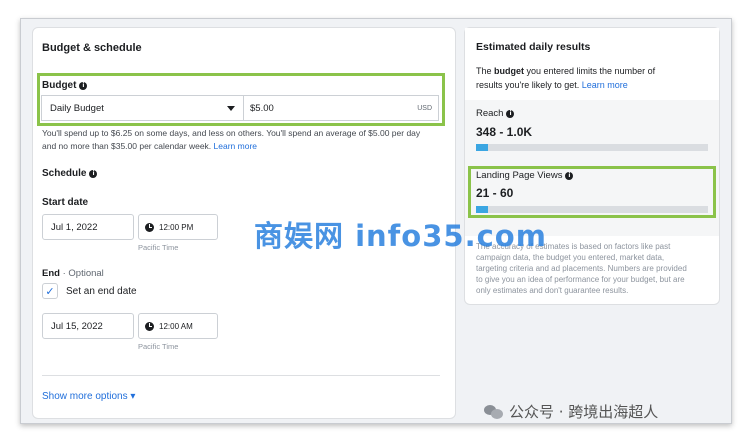  Describe the element at coordinates (605, 85) in the screenshot. I see `estimated-learn-more-link: Learn more` at that location.